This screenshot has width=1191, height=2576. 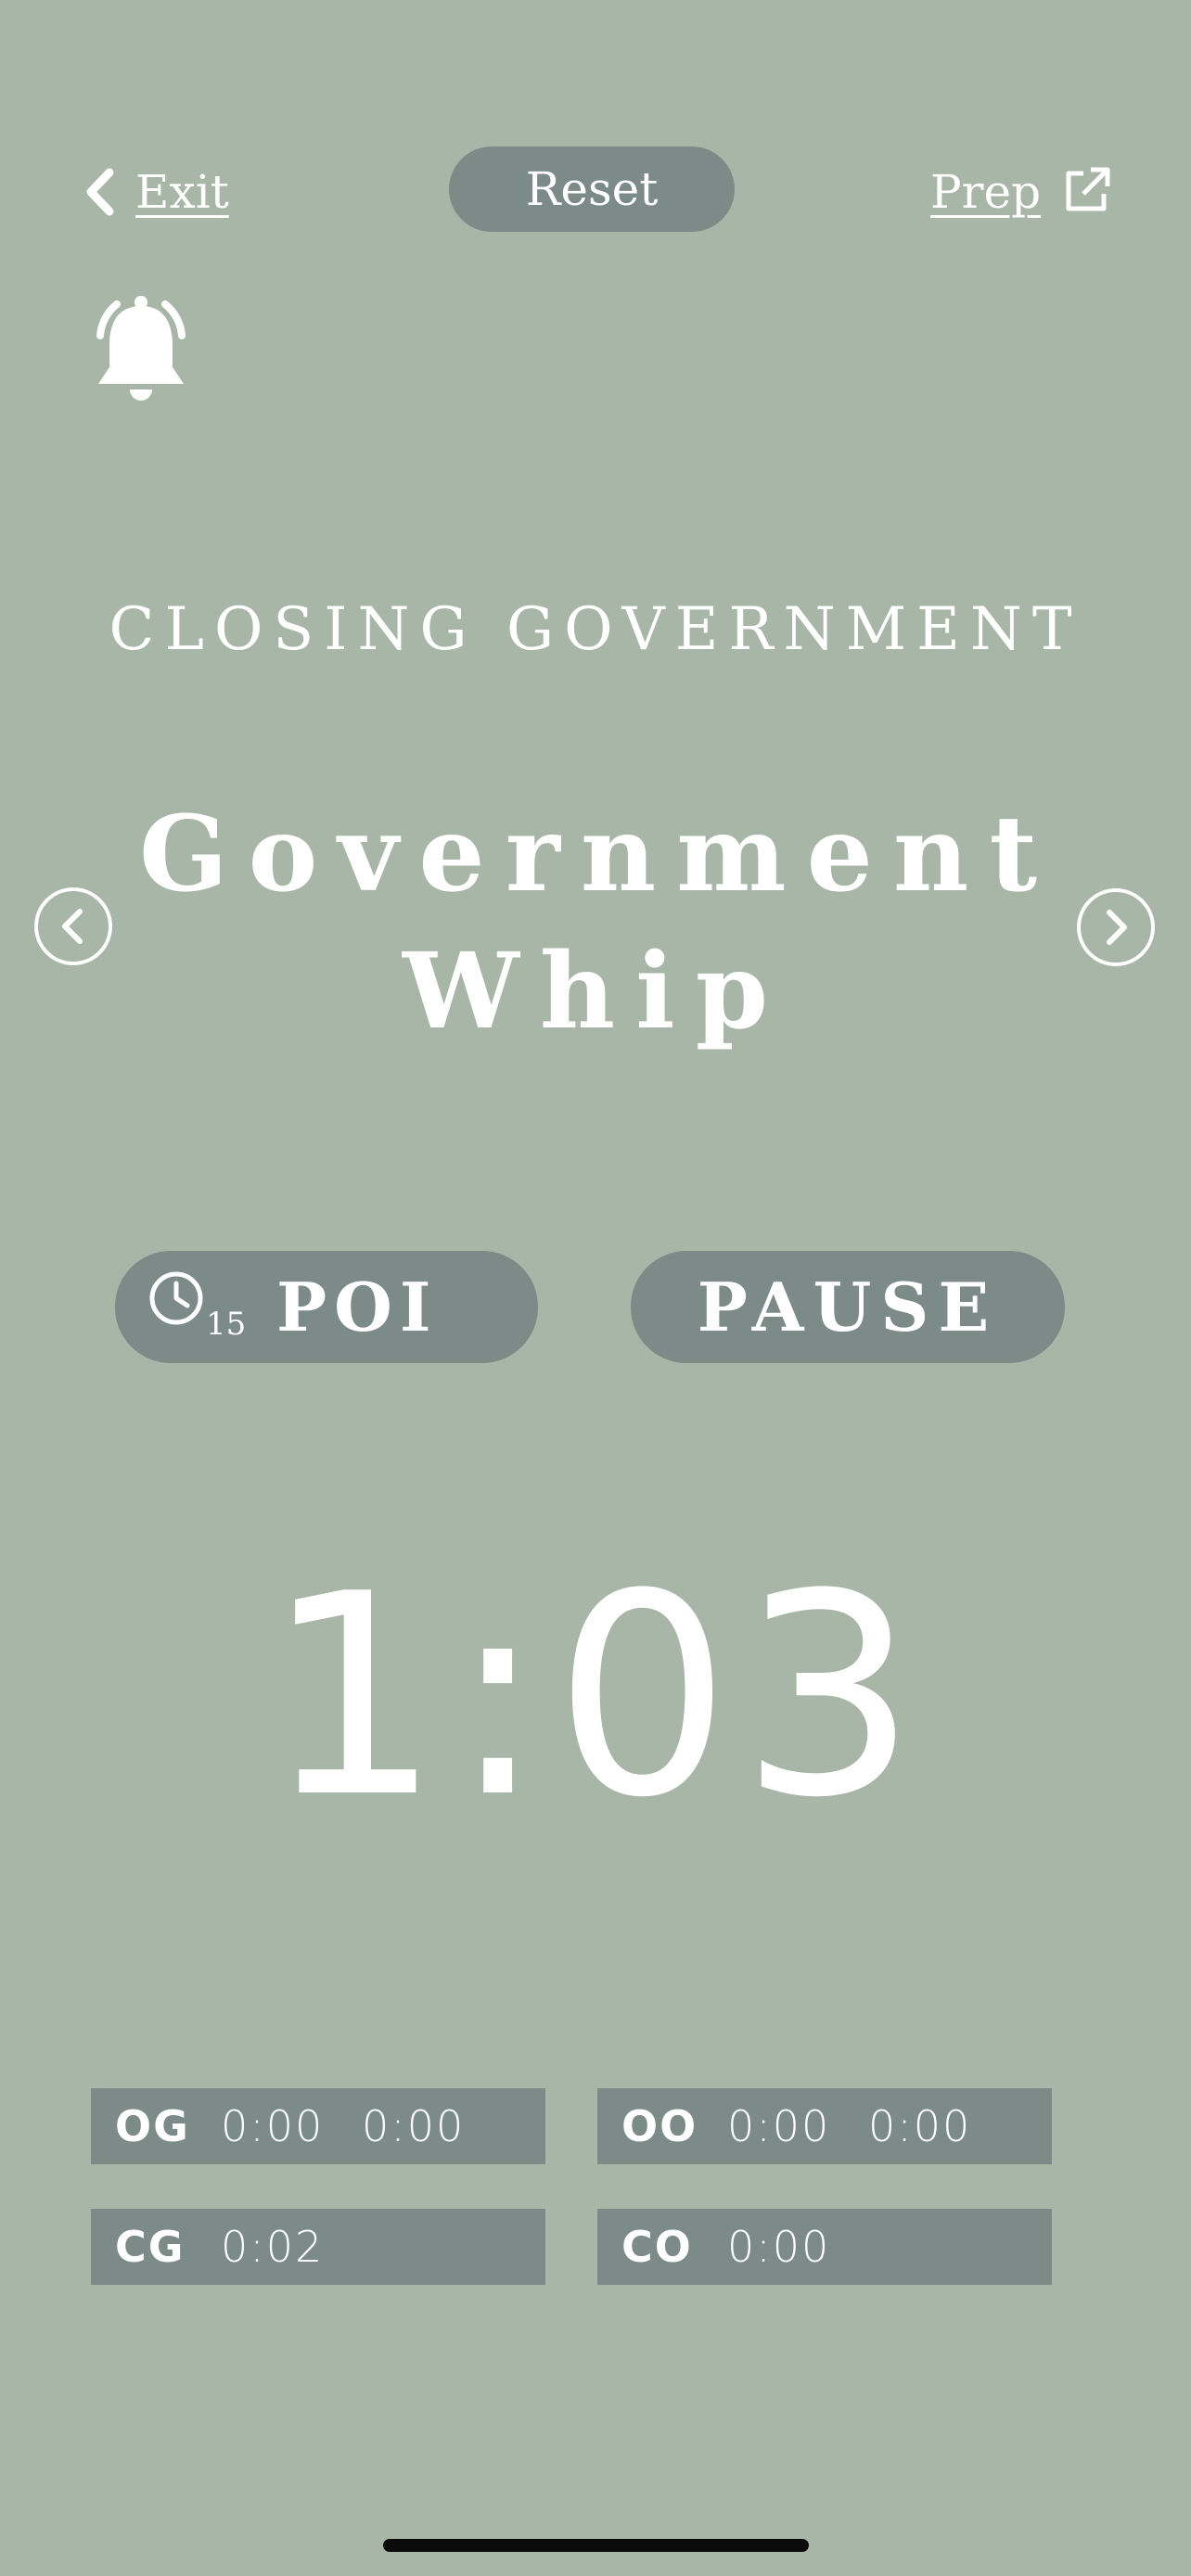 I want to click on team-time-oo: OO 0:00 0:00, so click(x=824, y=2126).